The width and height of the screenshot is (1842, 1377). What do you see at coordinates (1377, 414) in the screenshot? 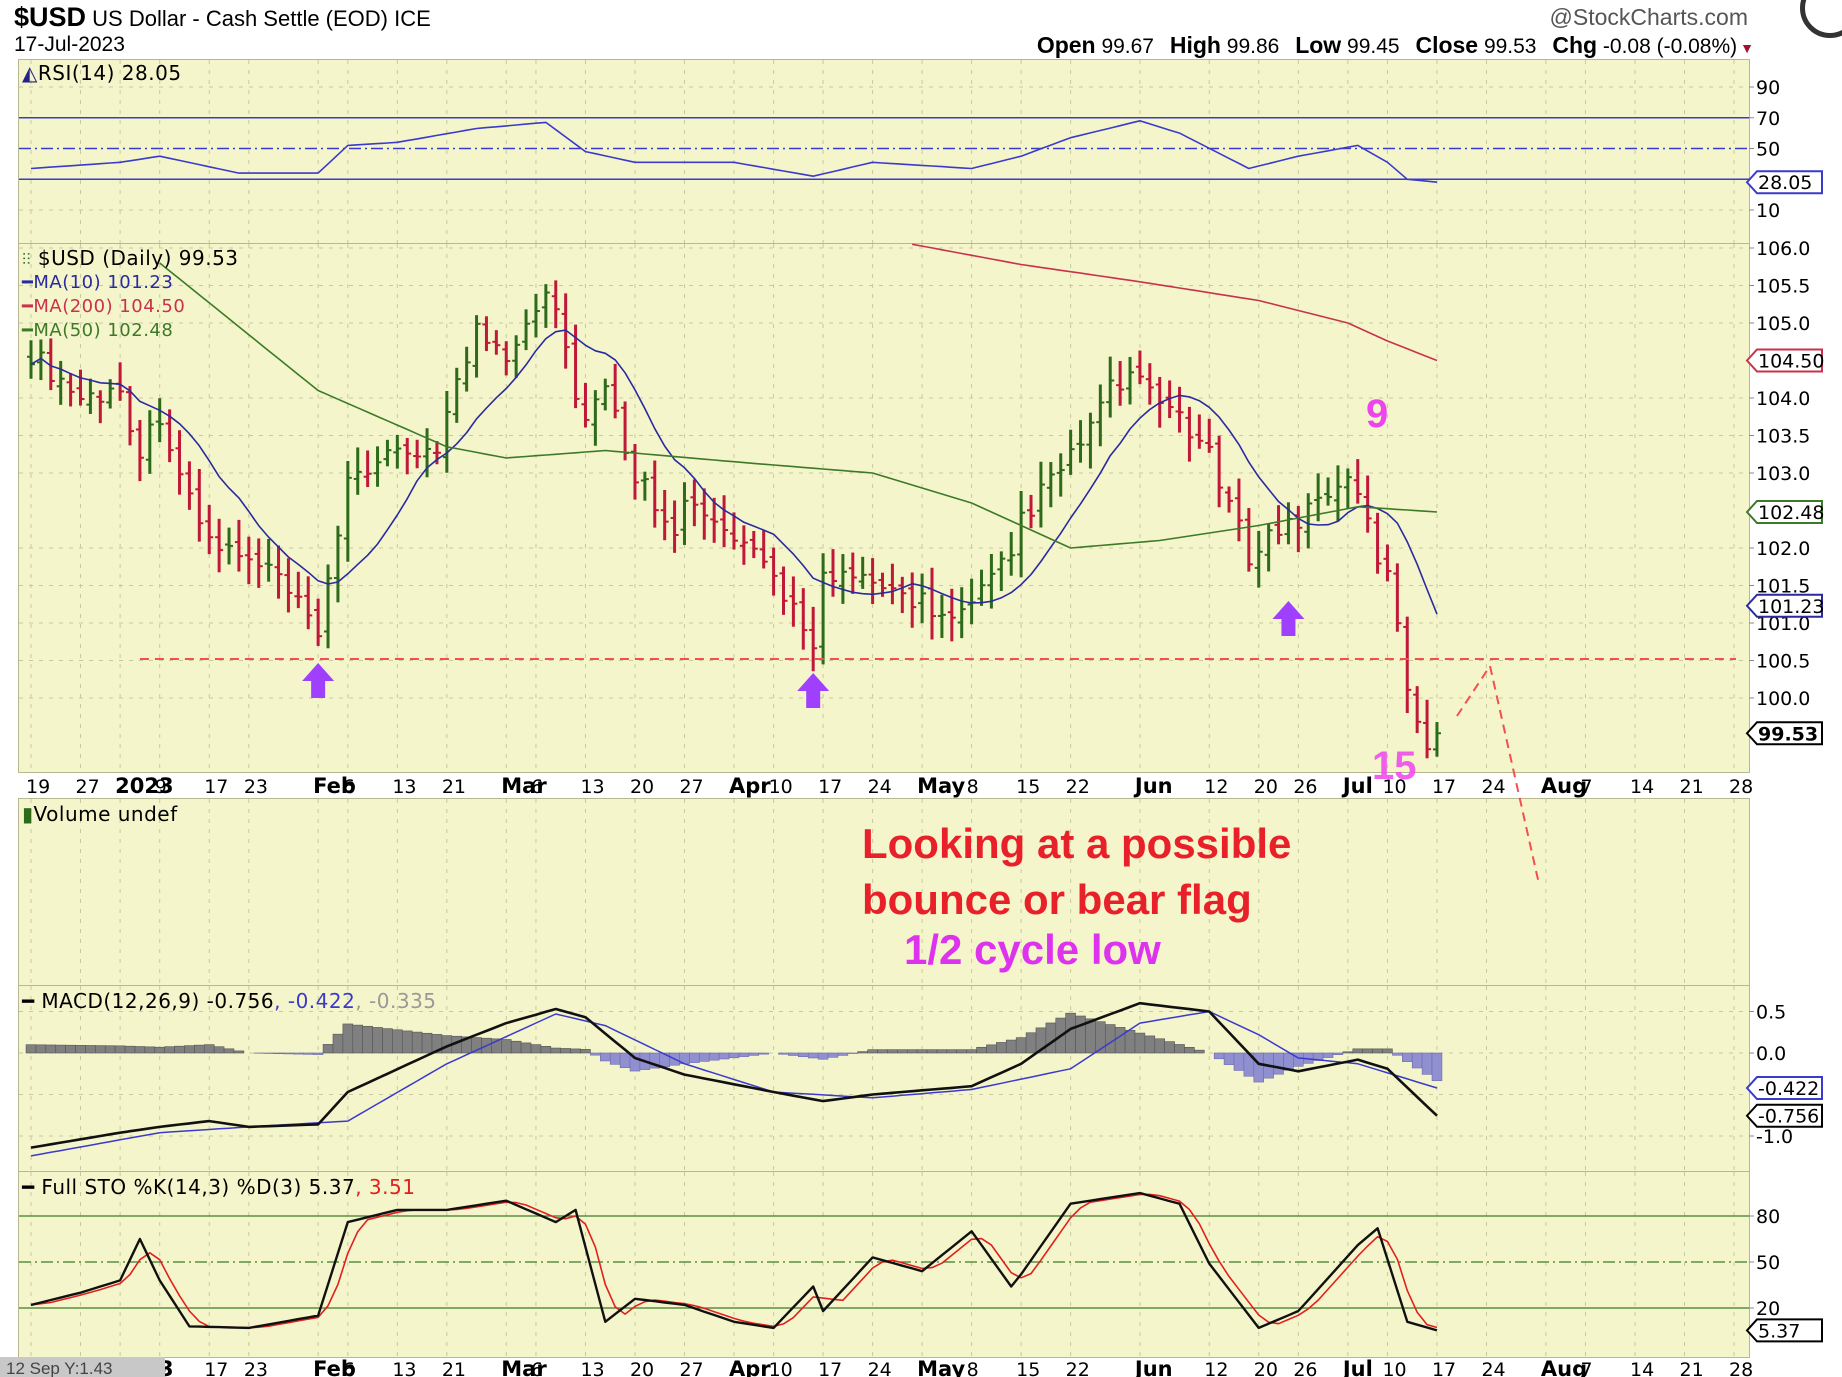
I see `count-9-label: 9` at bounding box center [1377, 414].